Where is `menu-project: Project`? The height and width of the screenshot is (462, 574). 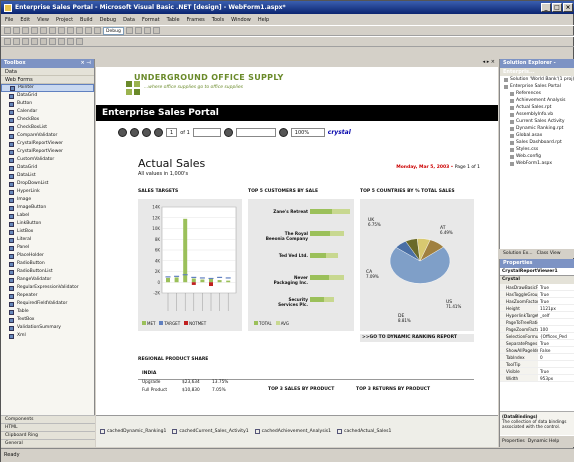 menu-project: Project is located at coordinates (64, 20).